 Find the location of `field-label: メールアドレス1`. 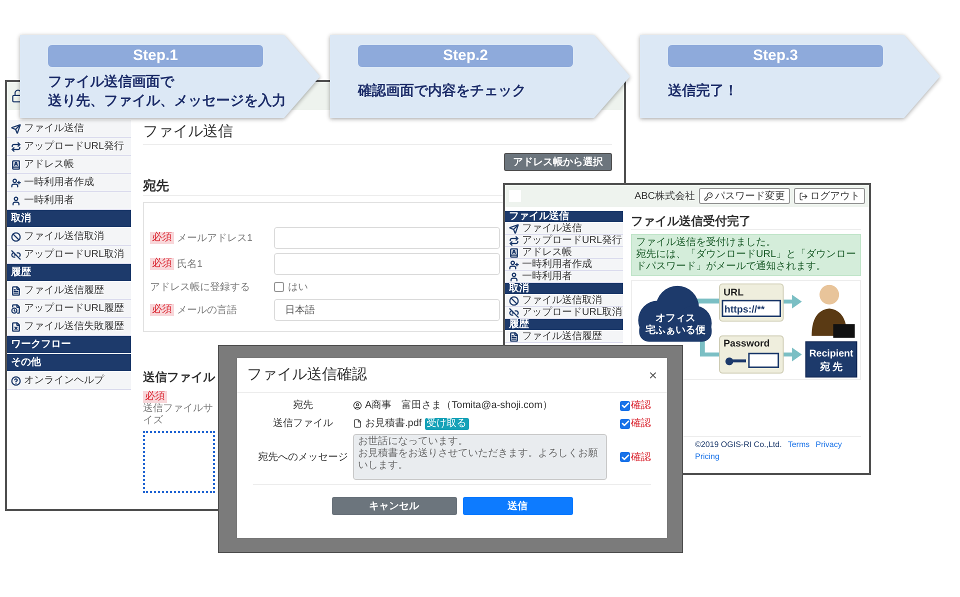

field-label: メールアドレス1 is located at coordinates (215, 239).